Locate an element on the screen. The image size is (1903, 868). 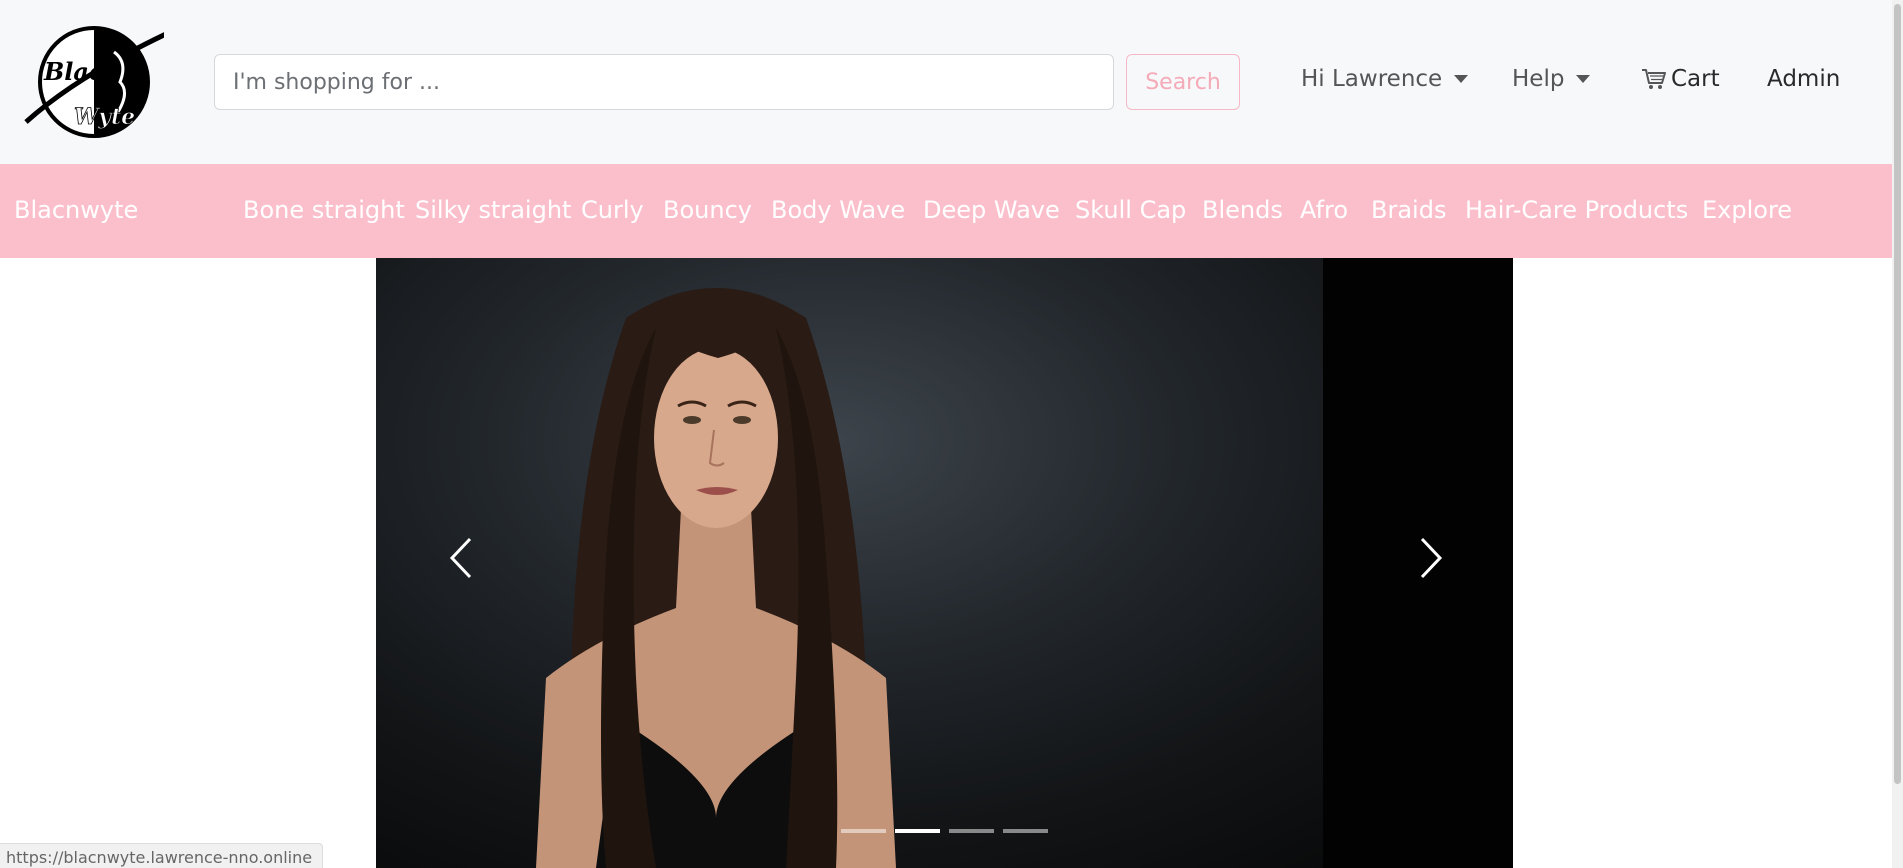
carousel-prev-button is located at coordinates (461, 558).